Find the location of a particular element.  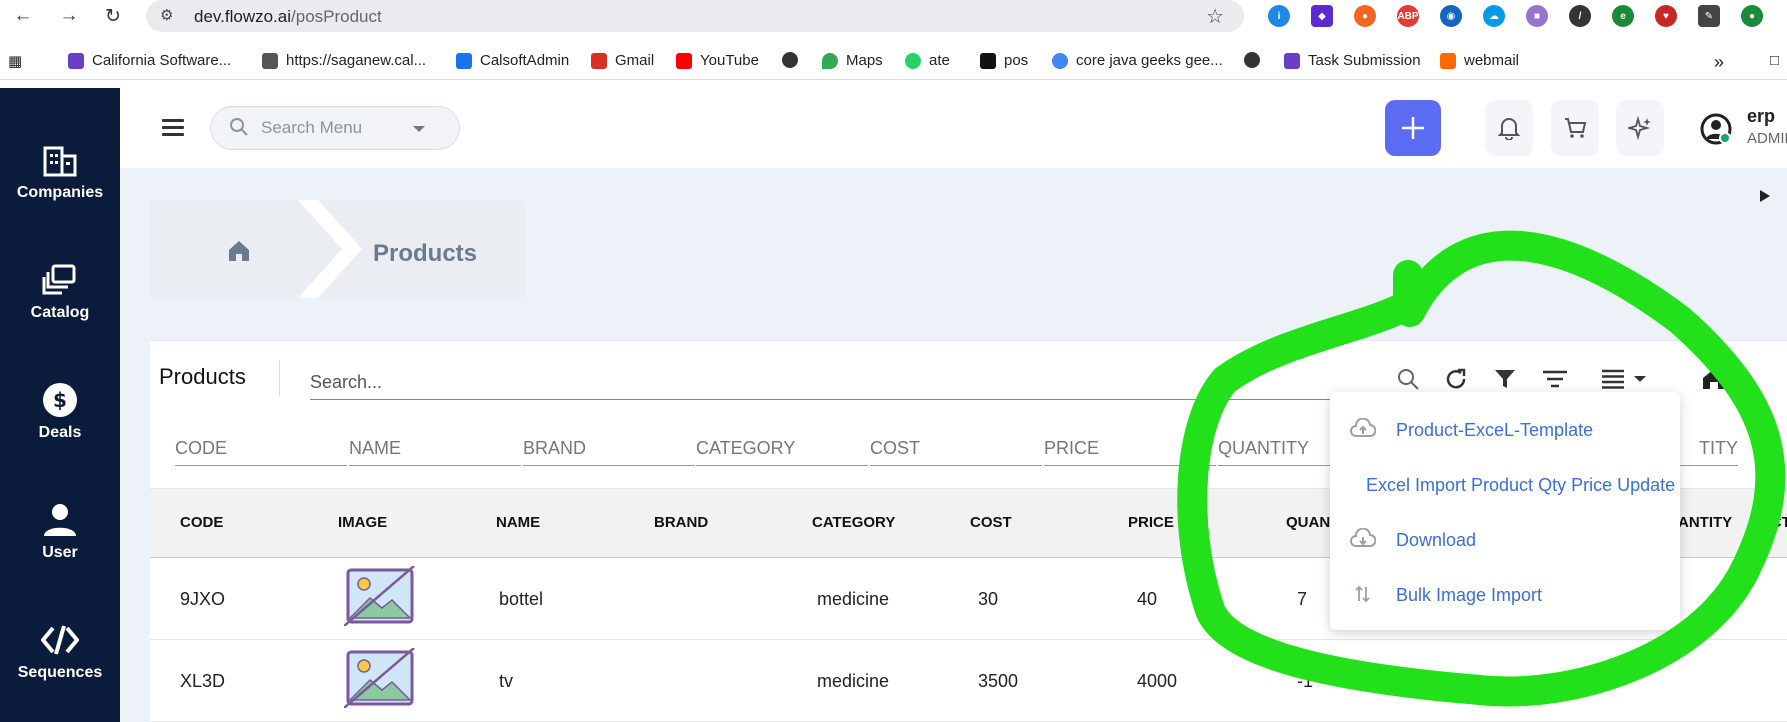

home-icon is located at coordinates (239, 251).